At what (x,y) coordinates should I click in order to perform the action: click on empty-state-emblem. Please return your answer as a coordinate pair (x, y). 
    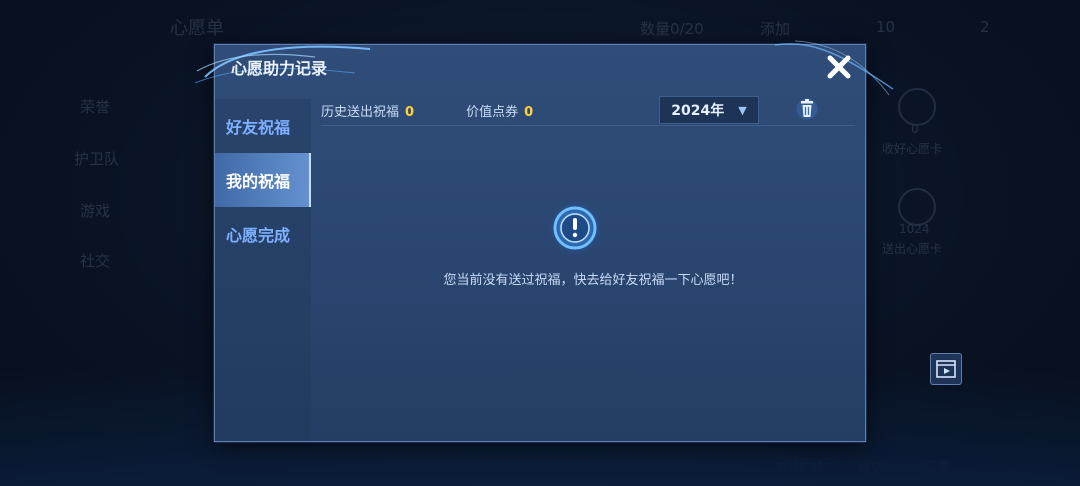
    Looking at the image, I should click on (575, 228).